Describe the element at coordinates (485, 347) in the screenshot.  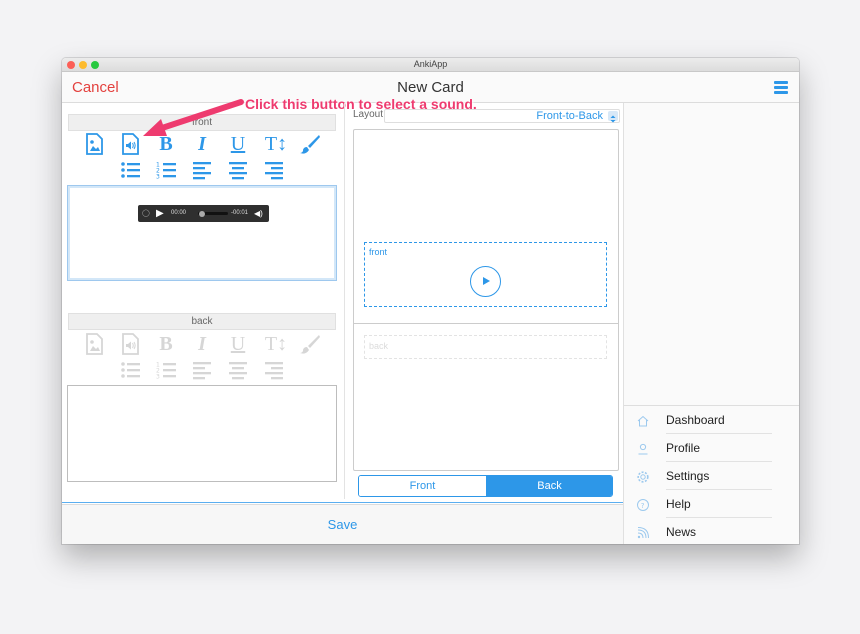
I see `back-preview-area: back` at that location.